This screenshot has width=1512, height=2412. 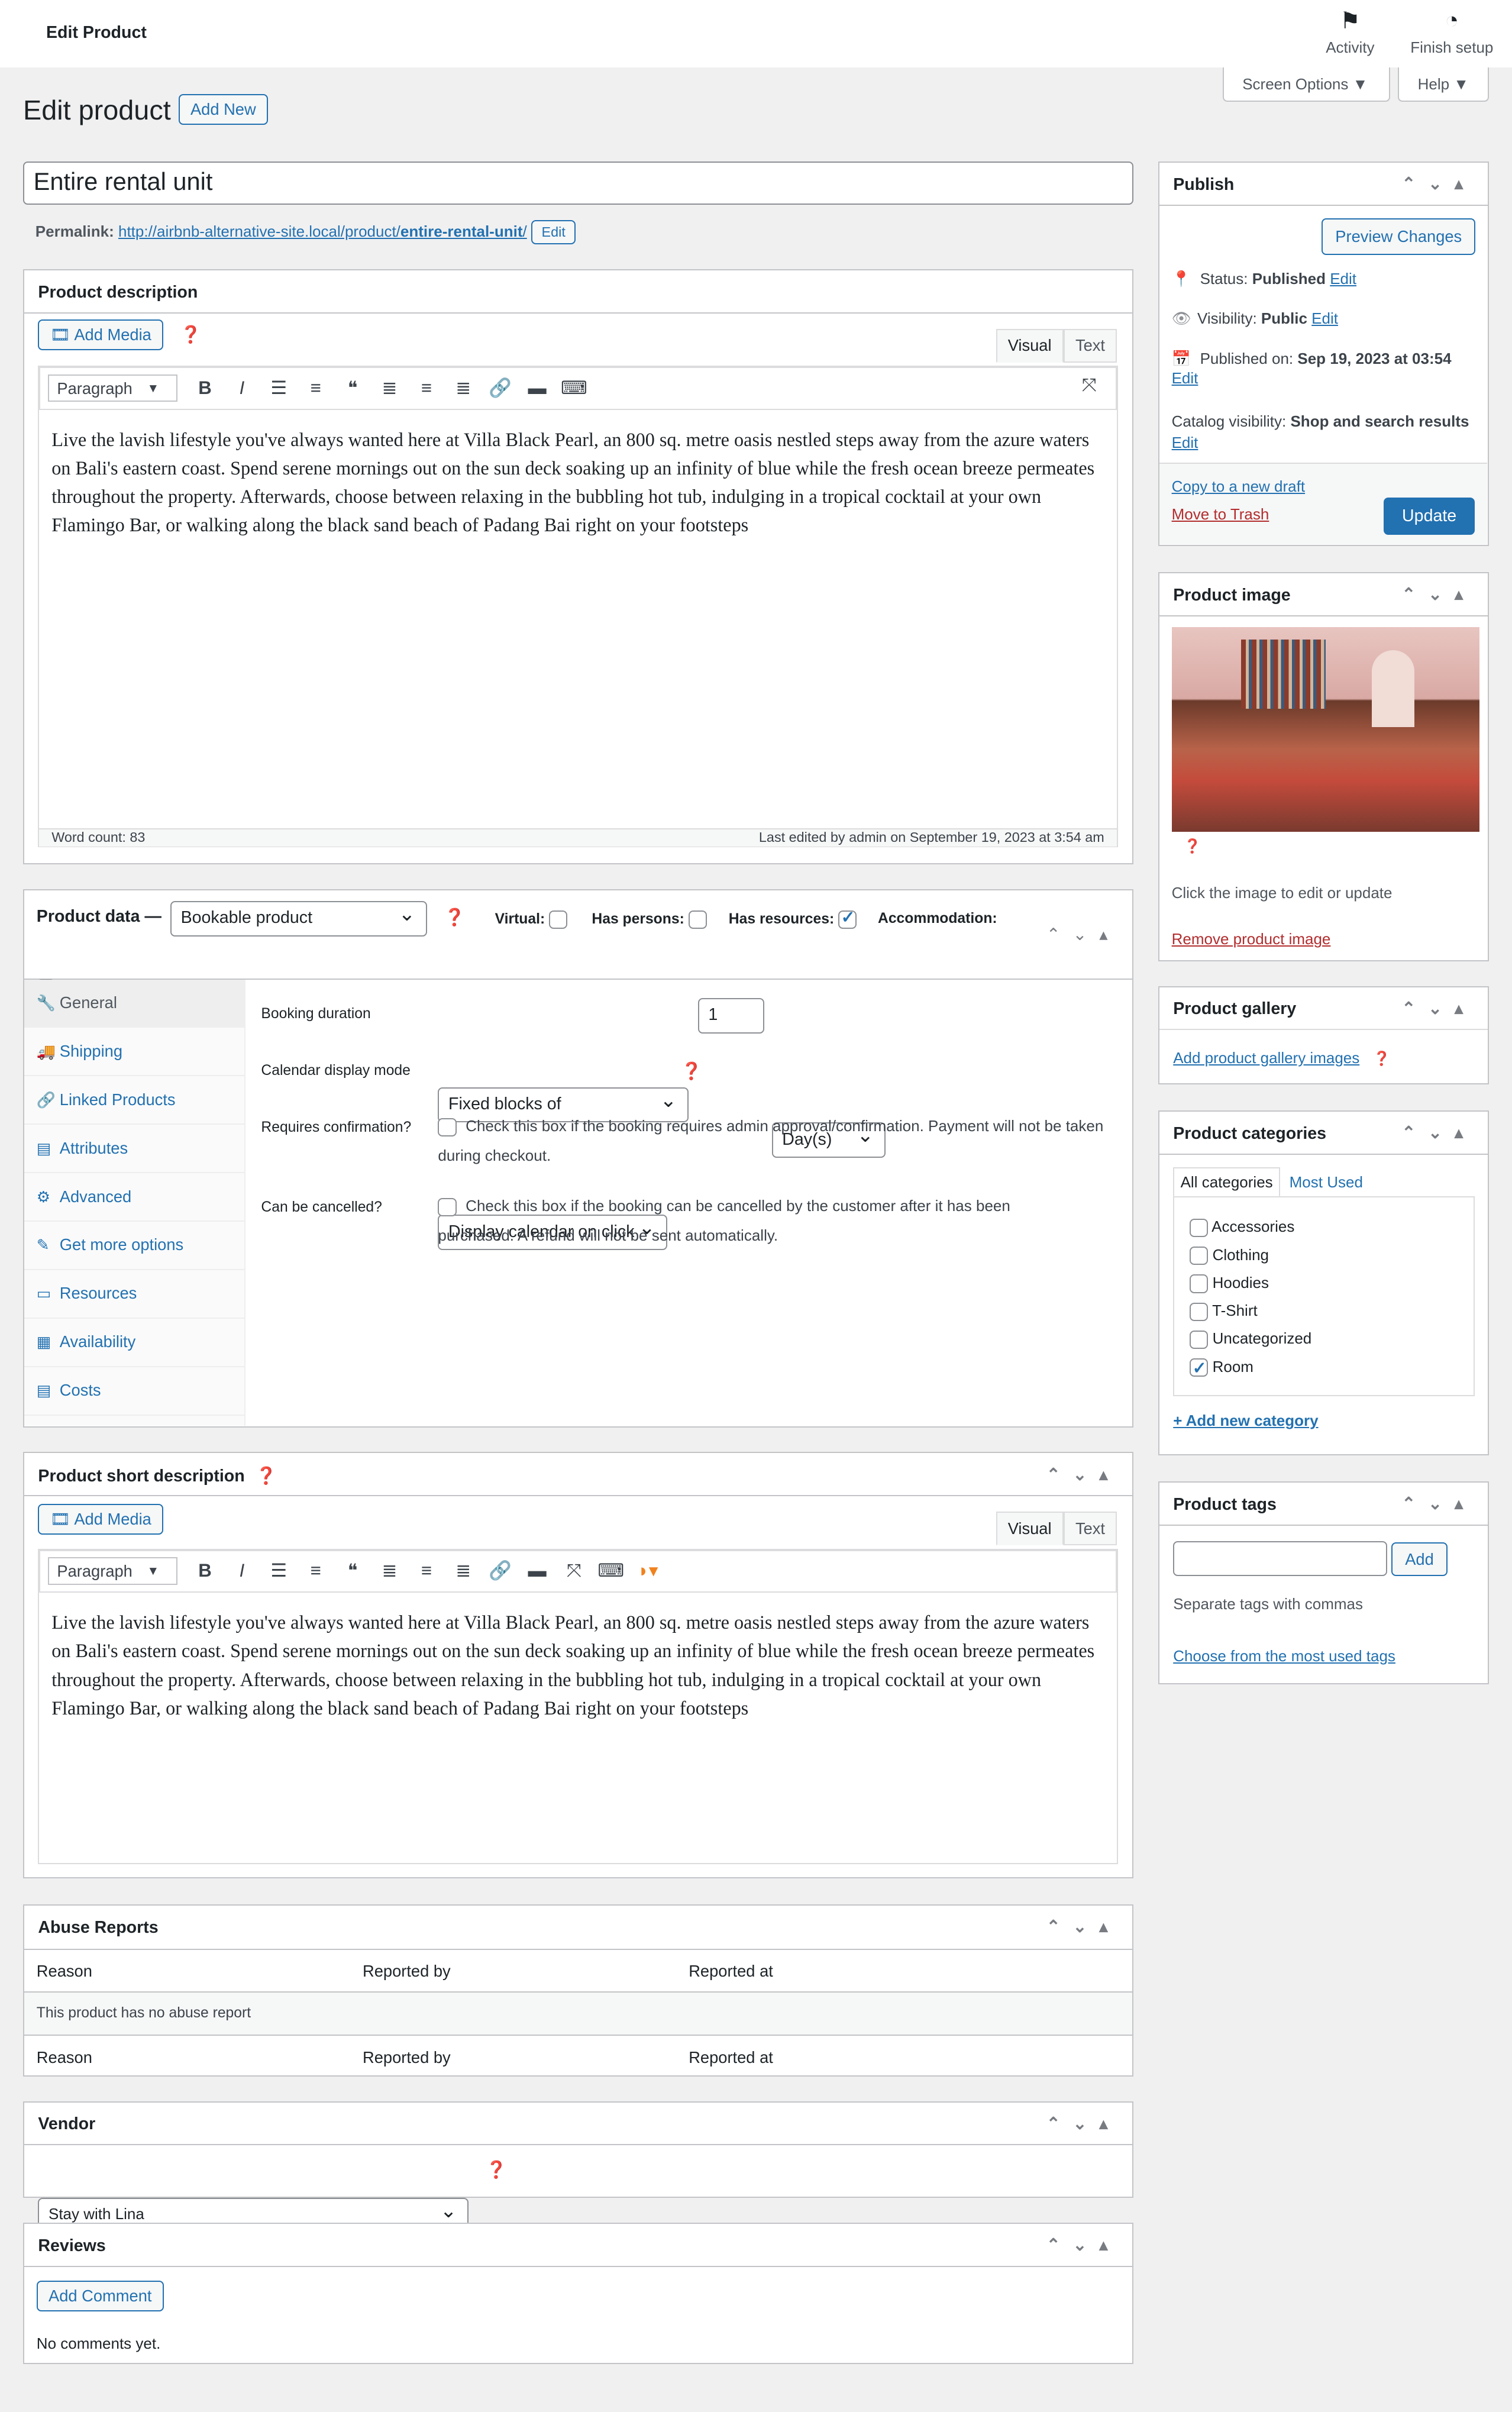 I want to click on copy-draft-link: Copy to a new draft, so click(x=1238, y=487).